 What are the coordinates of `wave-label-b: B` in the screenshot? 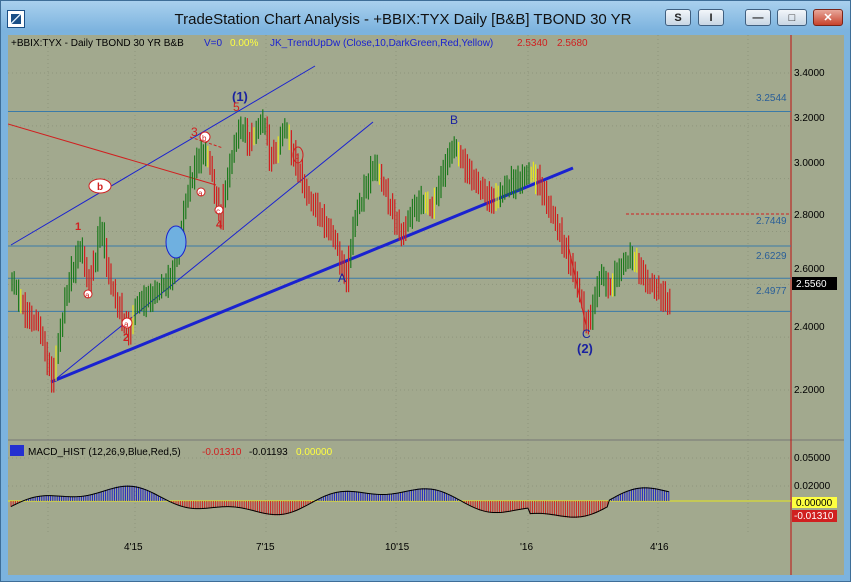 It's located at (454, 120).